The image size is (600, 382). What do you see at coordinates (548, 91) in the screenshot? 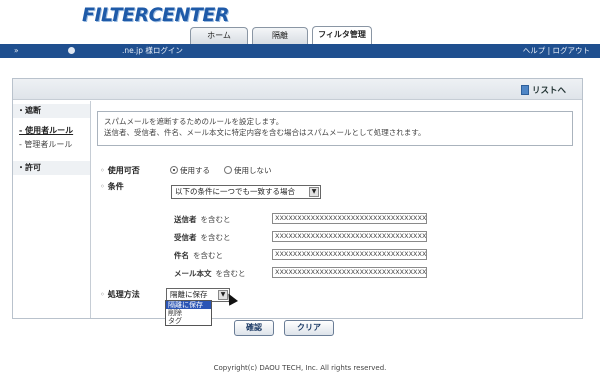
I see `list-link-label: リストへ` at bounding box center [548, 91].